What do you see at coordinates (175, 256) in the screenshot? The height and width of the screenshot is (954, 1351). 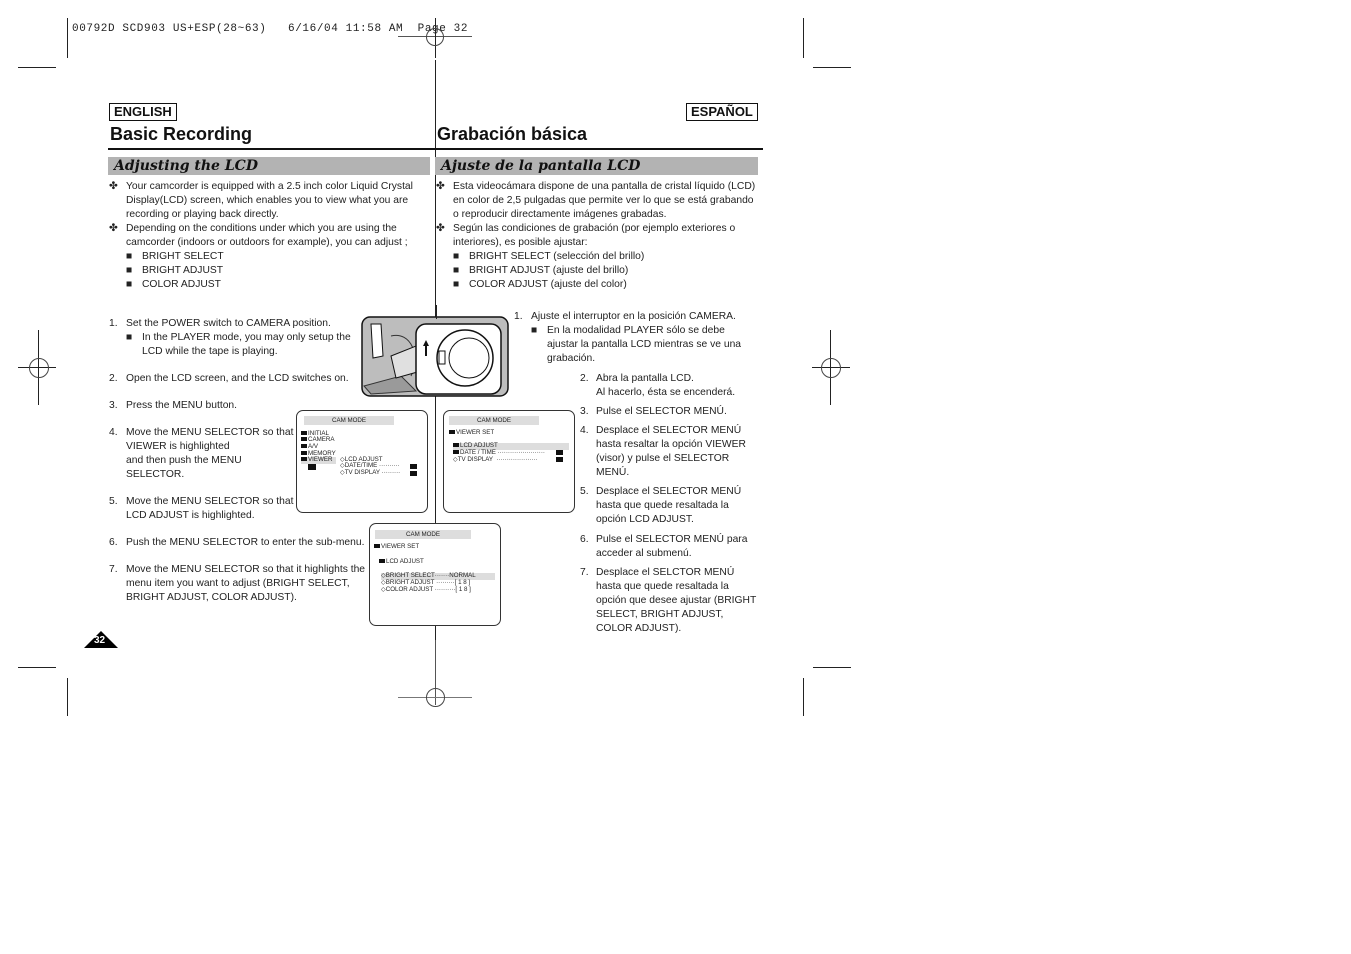 I see `option-item: ■ BRIGHT SELECT` at bounding box center [175, 256].